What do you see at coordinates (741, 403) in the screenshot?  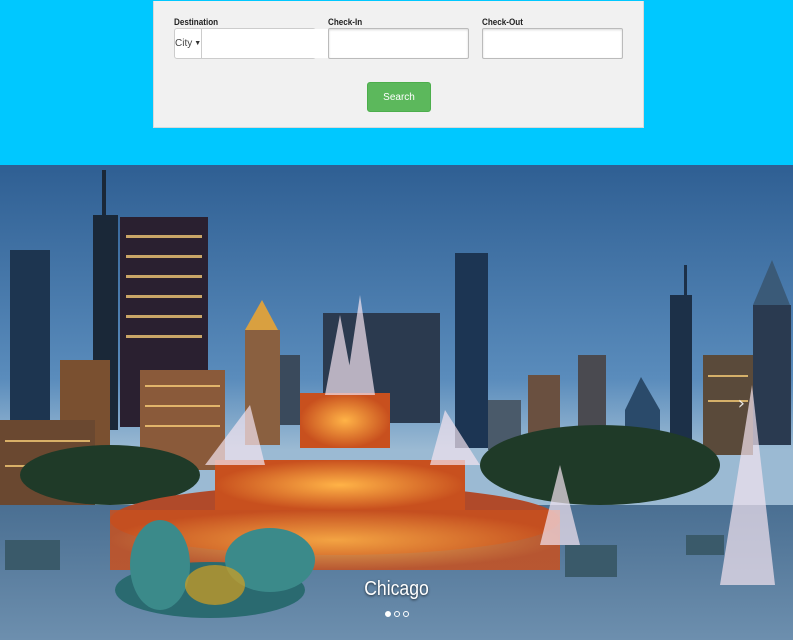 I see `chevron-right-icon: ›` at bounding box center [741, 403].